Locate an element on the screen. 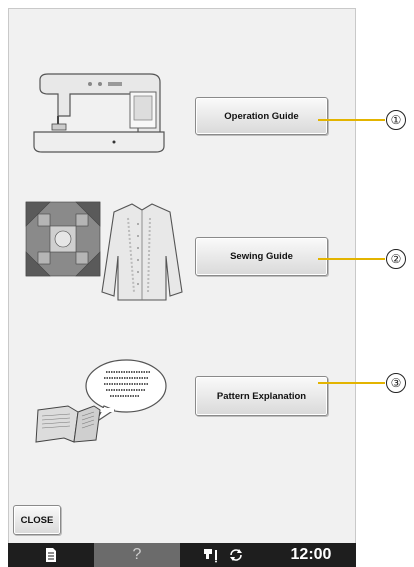 The image size is (414, 567). close-button: CLOSE is located at coordinates (37, 520).